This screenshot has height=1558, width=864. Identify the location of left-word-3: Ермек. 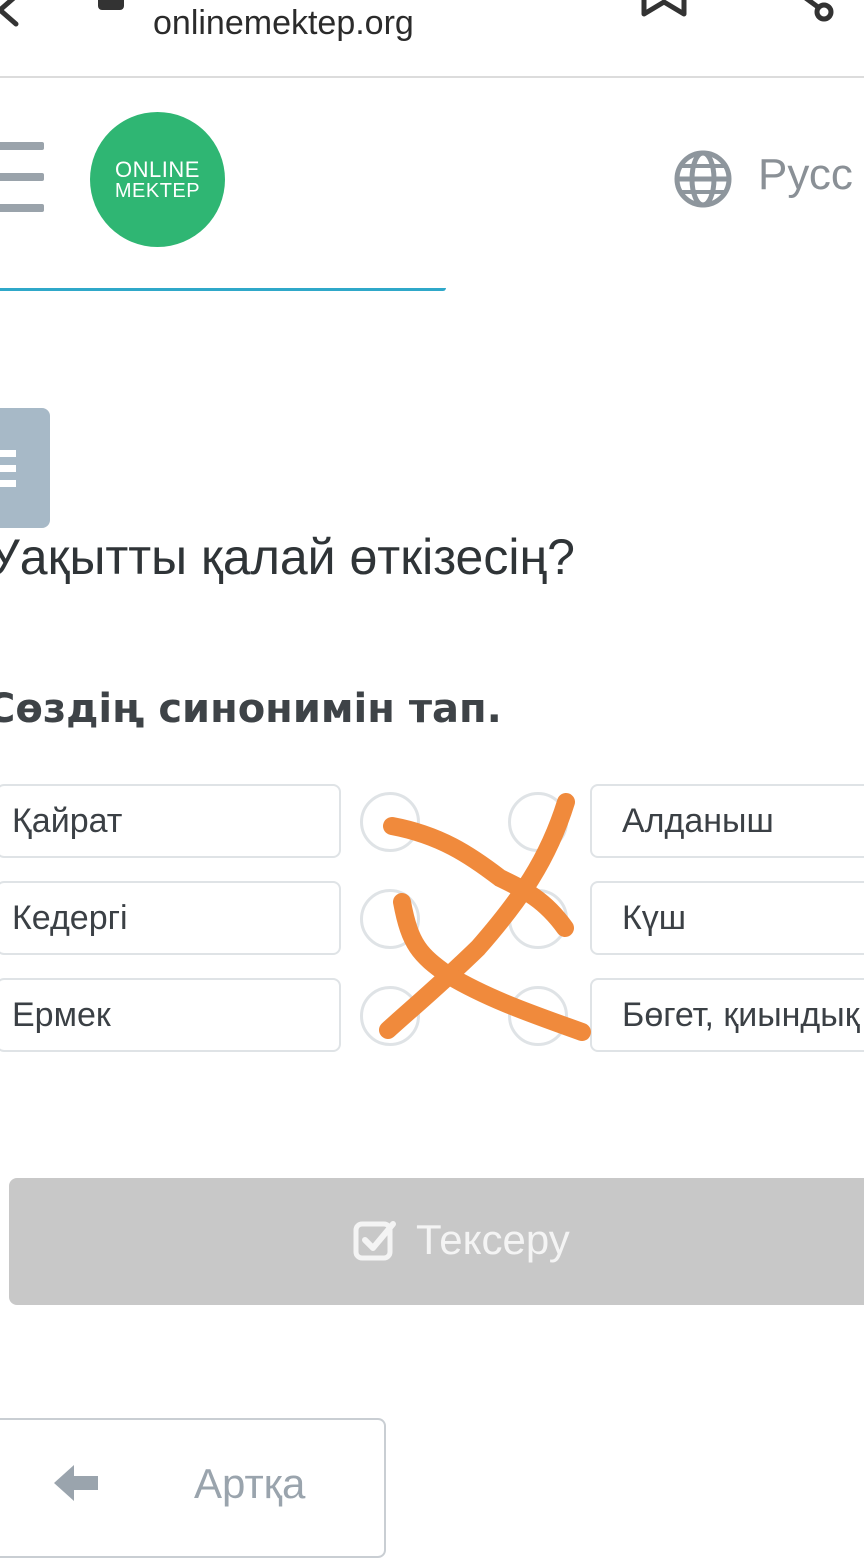
(170, 1015).